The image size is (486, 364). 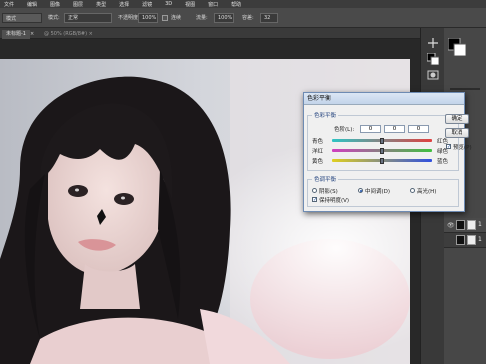 What do you see at coordinates (318, 142) in the screenshot?
I see `slider-cyan-label: 青色` at bounding box center [318, 142].